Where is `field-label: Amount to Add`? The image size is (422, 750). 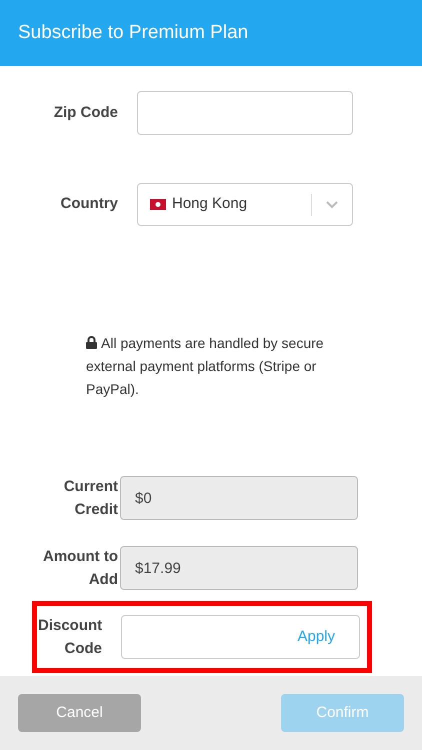
field-label: Amount to Add is located at coordinates (80, 568).